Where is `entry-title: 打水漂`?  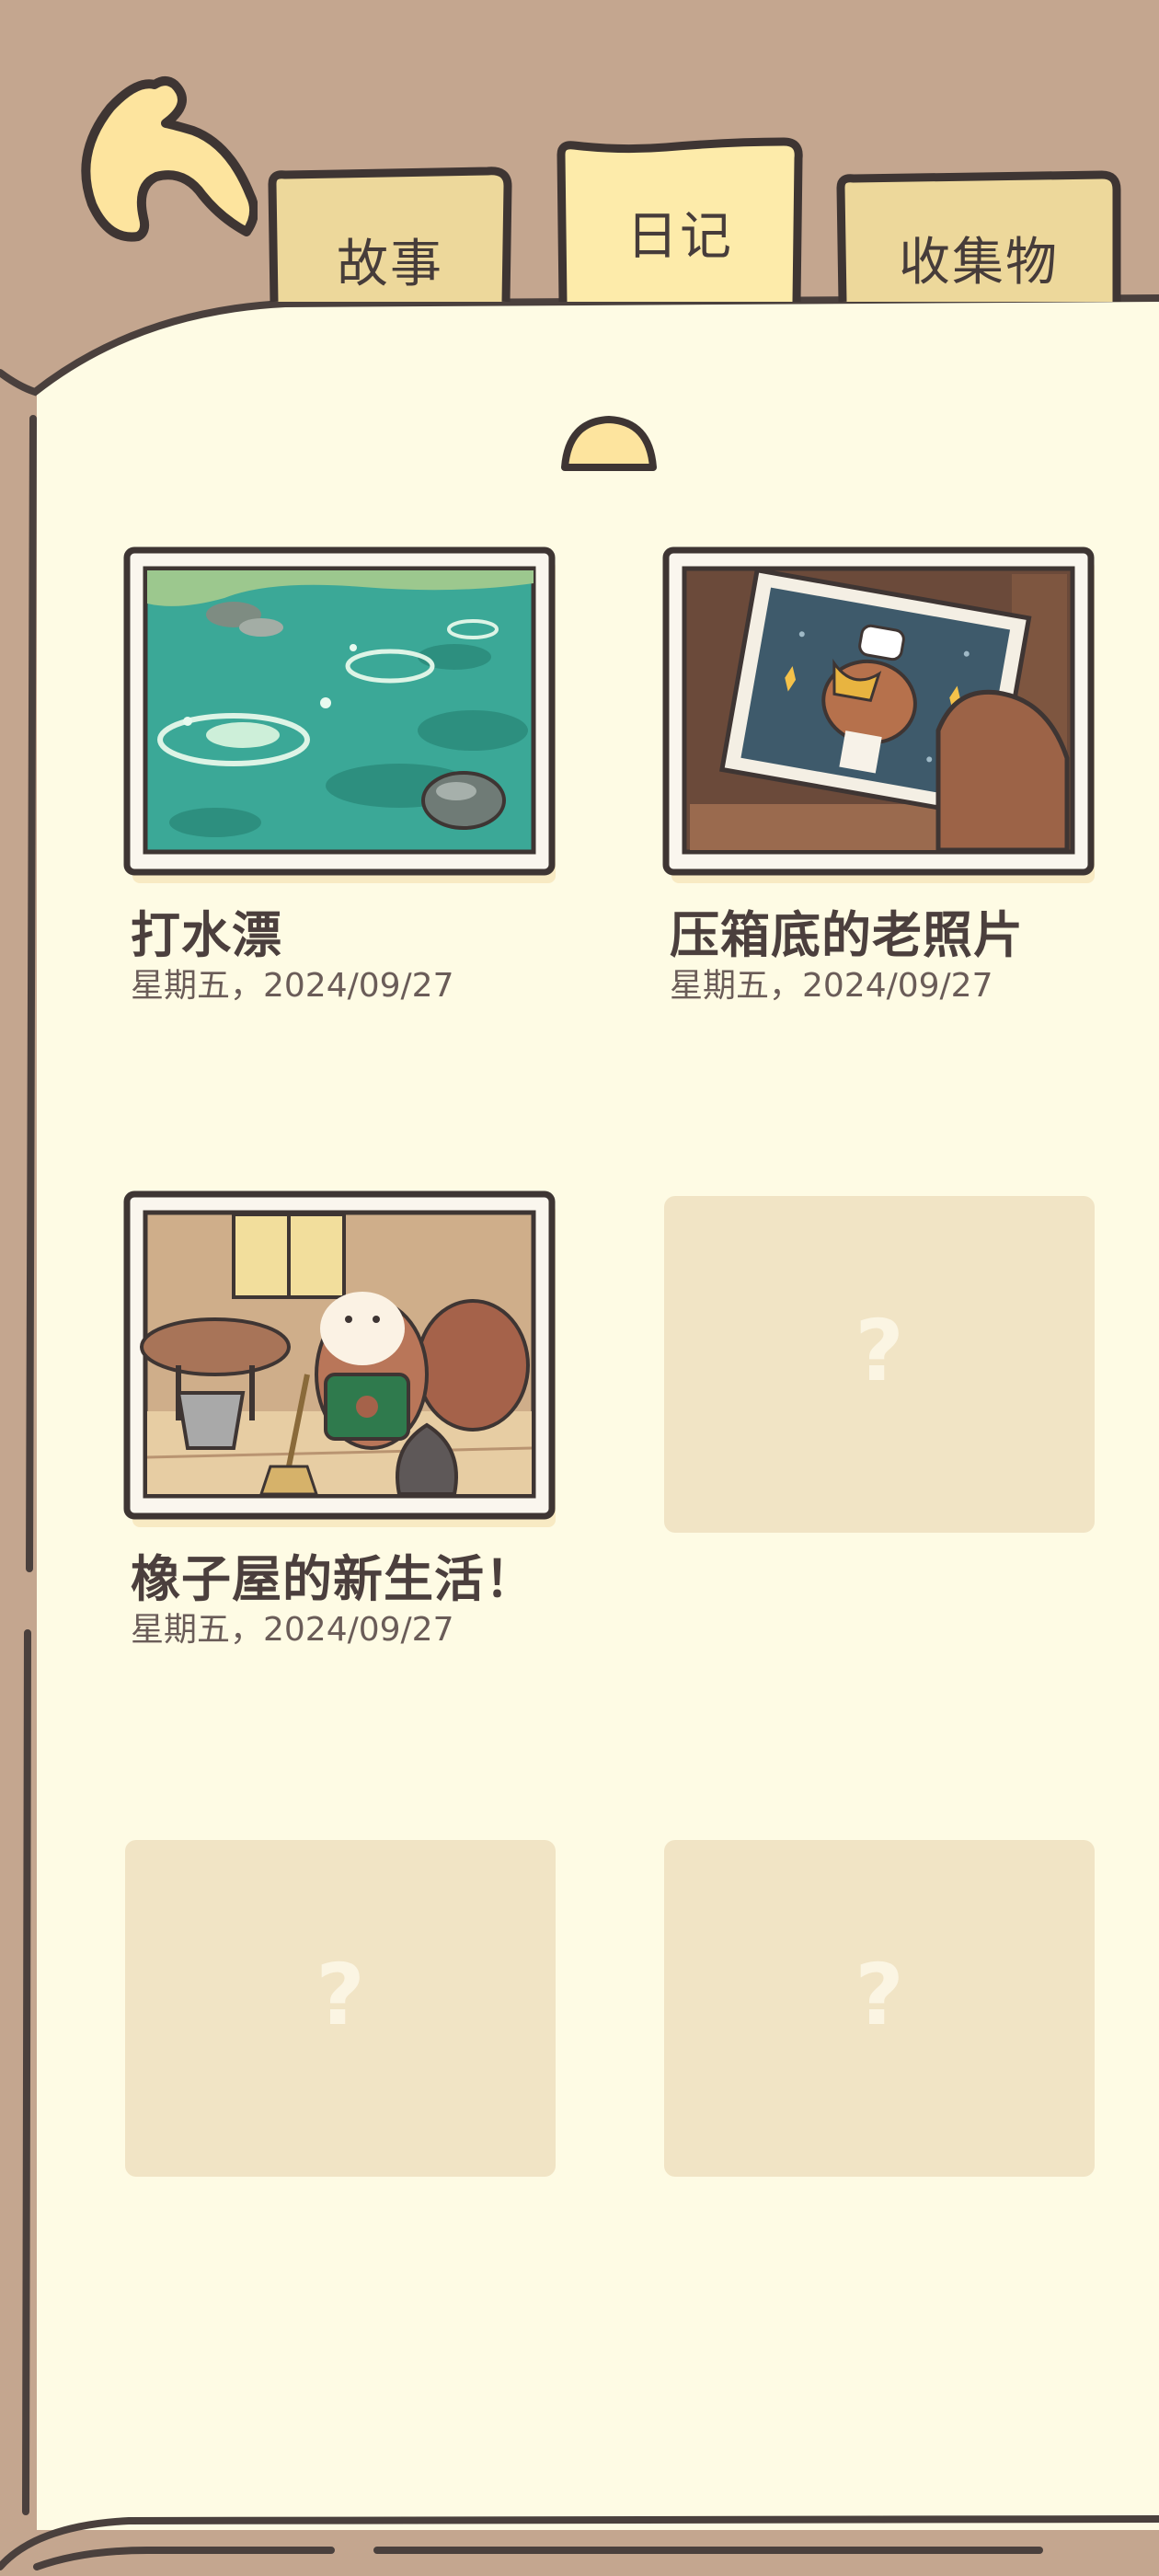 entry-title: 打水漂 is located at coordinates (206, 935).